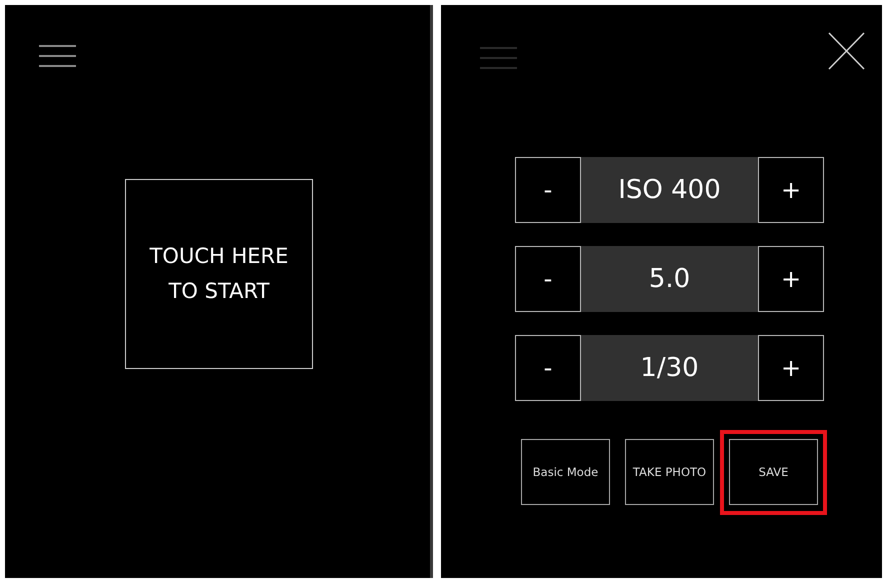 This screenshot has height=579, width=885. What do you see at coordinates (846, 51) in the screenshot?
I see `close-icon` at bounding box center [846, 51].